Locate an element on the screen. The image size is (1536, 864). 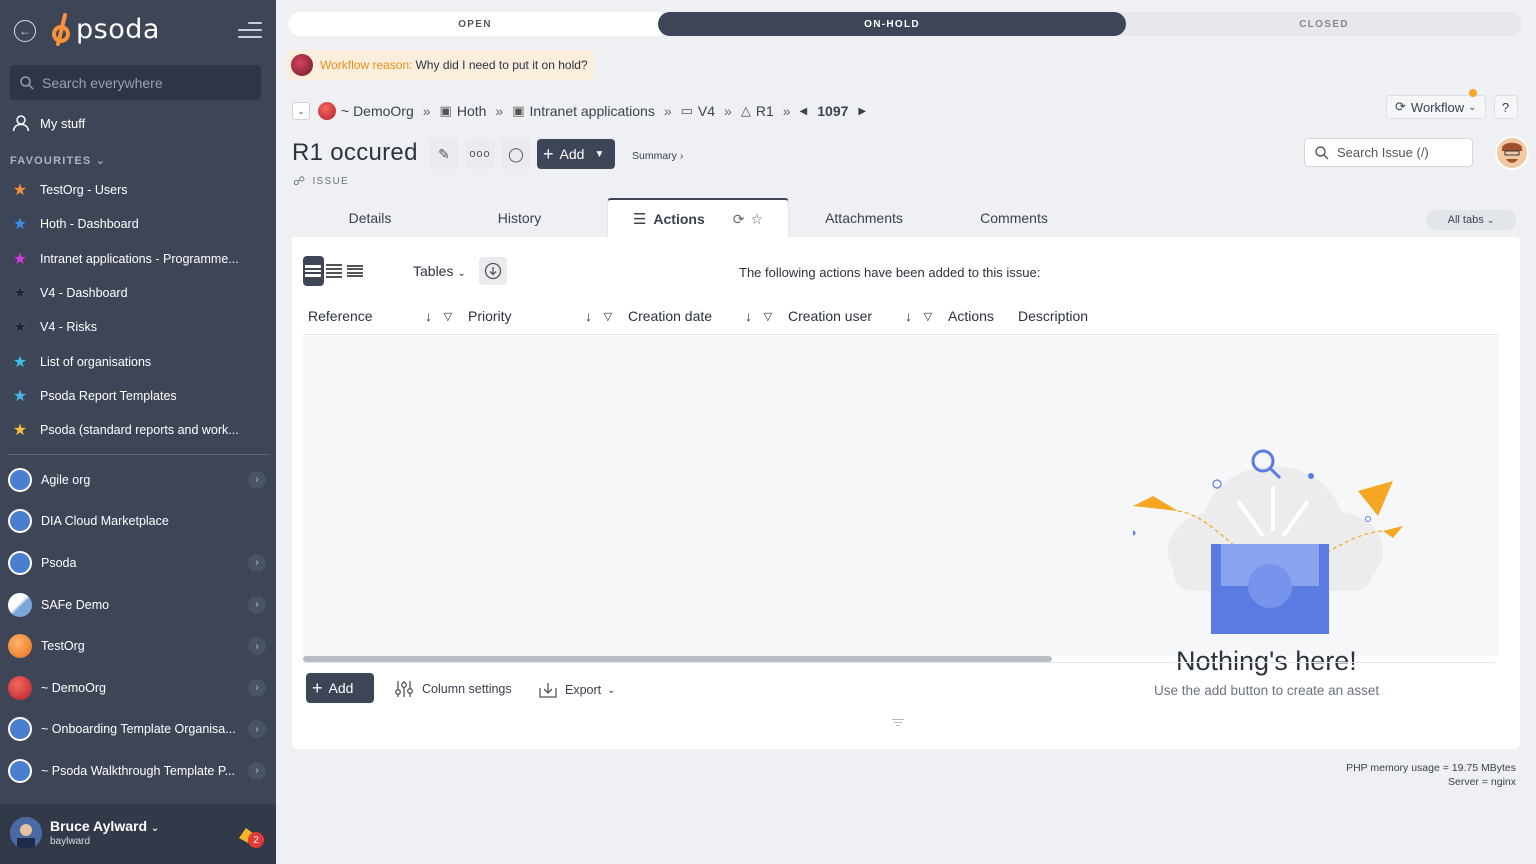
view-compact-button is located at coordinates (354, 271).